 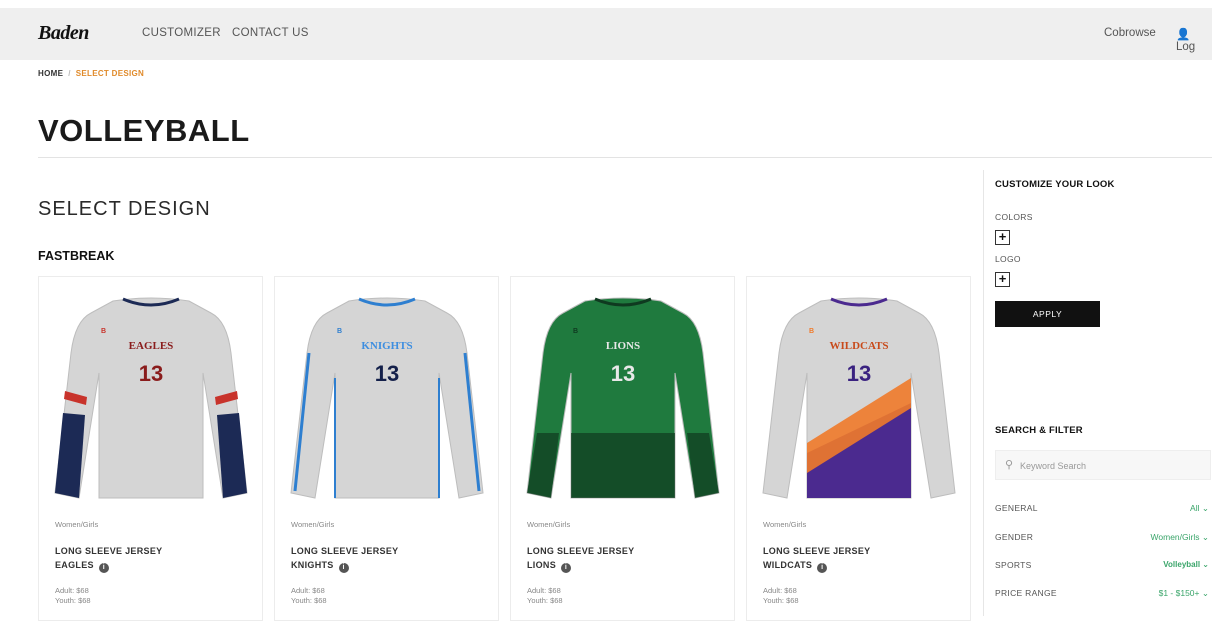 What do you see at coordinates (1102, 510) in the screenshot?
I see `filter-general: GENERAL All ⌄` at bounding box center [1102, 510].